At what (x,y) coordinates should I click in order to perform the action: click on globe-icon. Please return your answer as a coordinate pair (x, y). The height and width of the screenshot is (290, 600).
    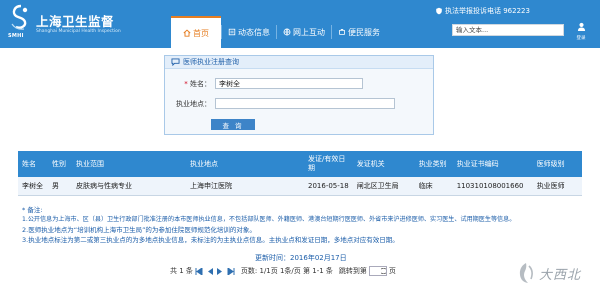
    Looking at the image, I should click on (287, 32).